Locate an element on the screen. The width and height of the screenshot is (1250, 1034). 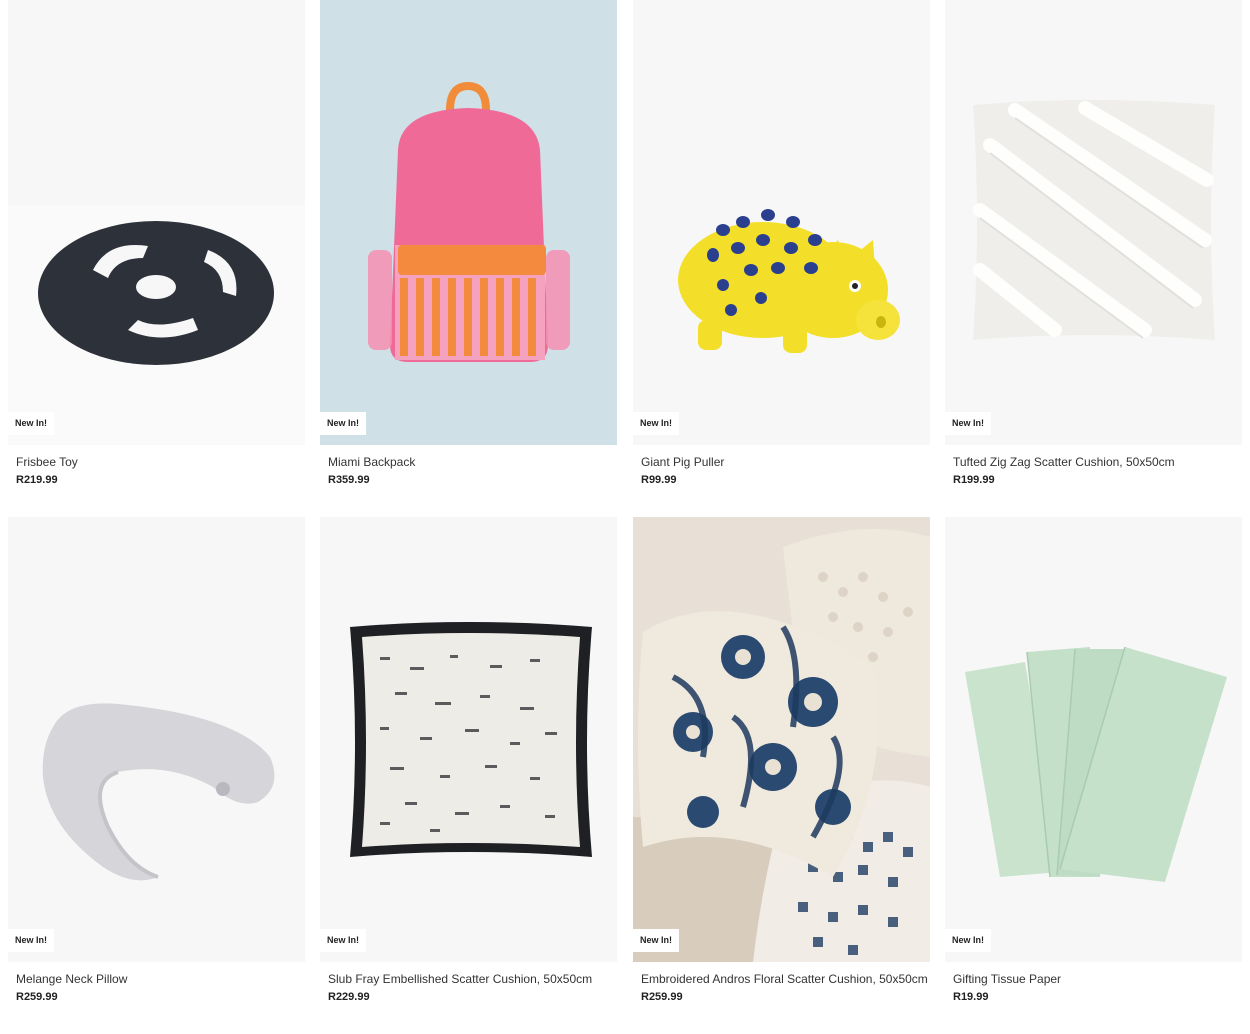
product-name: Gifting Tissue Paper is located at coordinates (1007, 979).